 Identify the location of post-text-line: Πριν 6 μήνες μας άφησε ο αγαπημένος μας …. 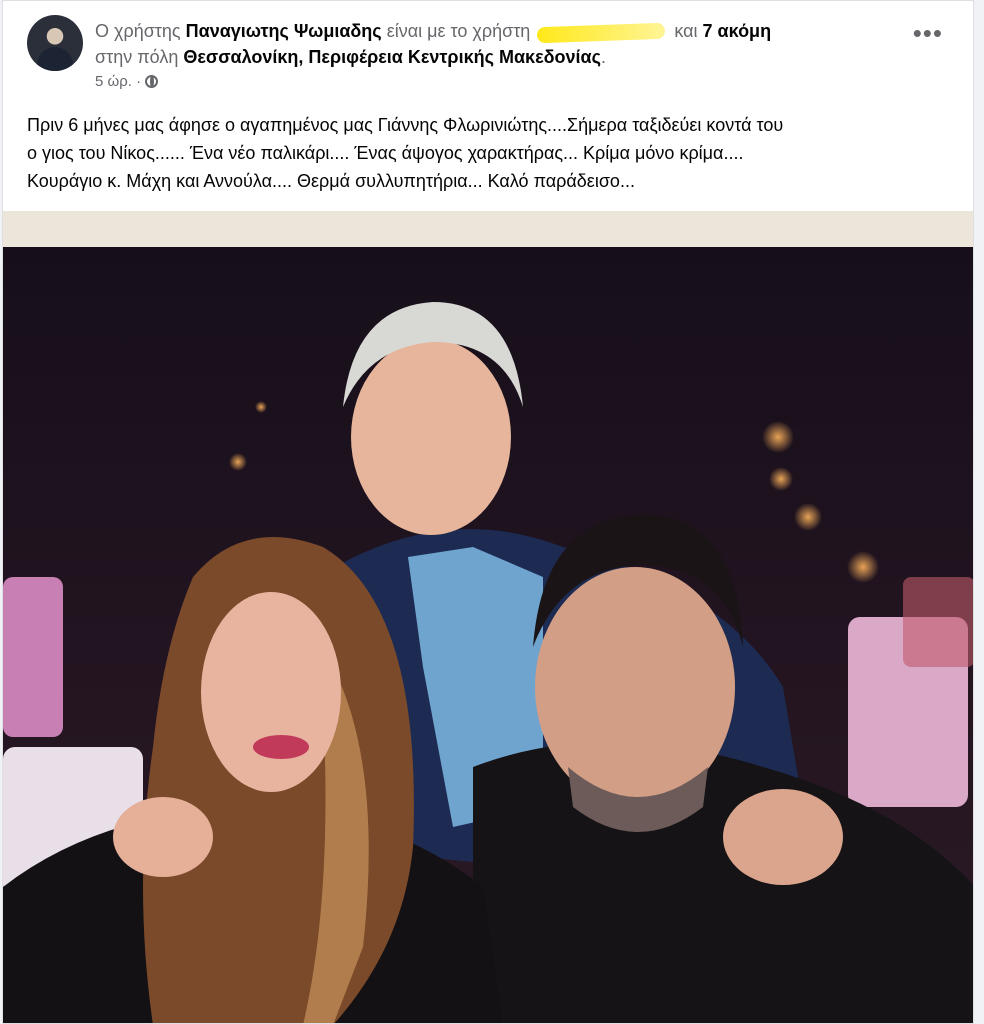
(405, 125).